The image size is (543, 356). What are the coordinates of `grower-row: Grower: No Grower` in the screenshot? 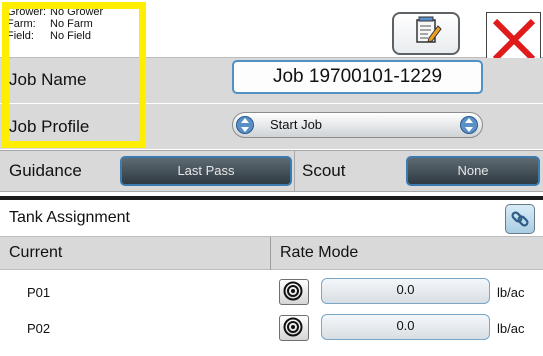 It's located at (77, 12).